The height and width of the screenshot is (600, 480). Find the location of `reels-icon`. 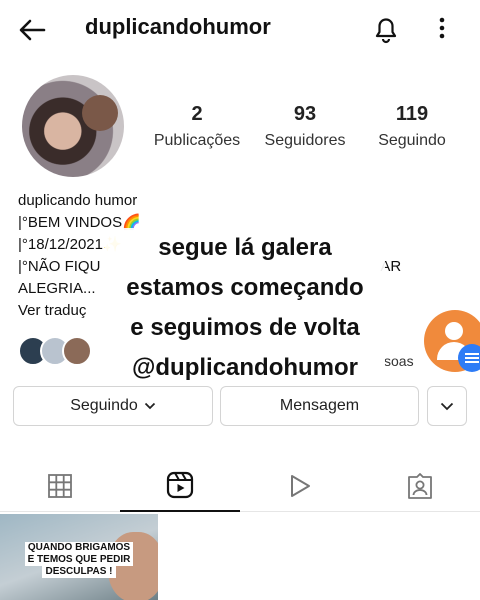

reels-icon is located at coordinates (180, 485).